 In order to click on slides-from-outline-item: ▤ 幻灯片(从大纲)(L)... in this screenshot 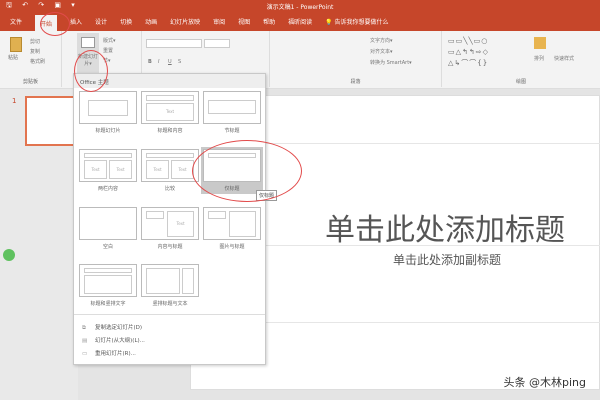, I will do `click(113, 340)`.